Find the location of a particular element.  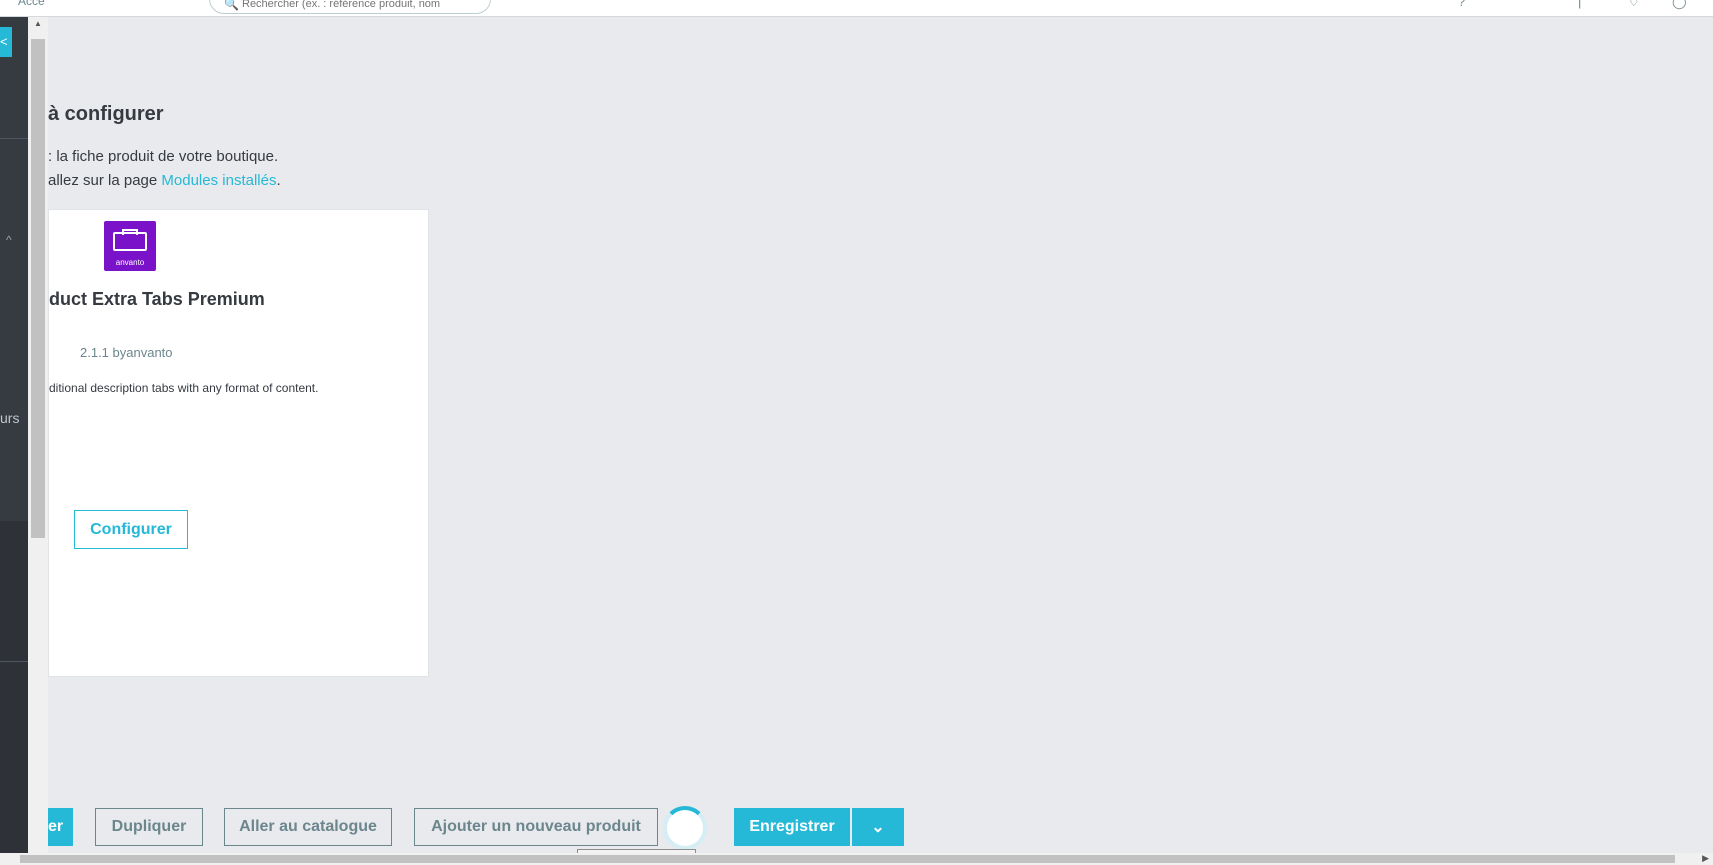

logo-brand-text: anvanto is located at coordinates (130, 262).